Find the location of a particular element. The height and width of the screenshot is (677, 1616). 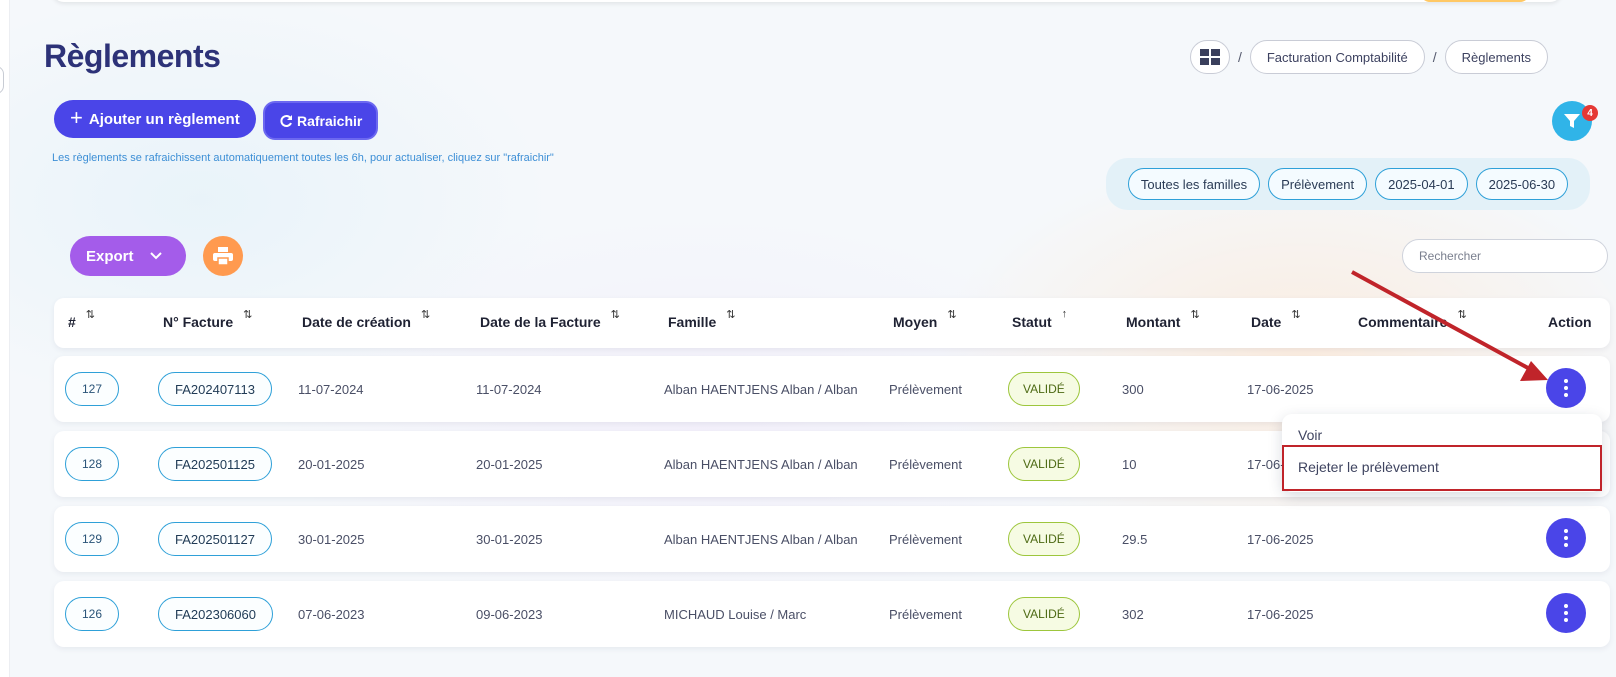

row-id: 128 is located at coordinates (92, 464).